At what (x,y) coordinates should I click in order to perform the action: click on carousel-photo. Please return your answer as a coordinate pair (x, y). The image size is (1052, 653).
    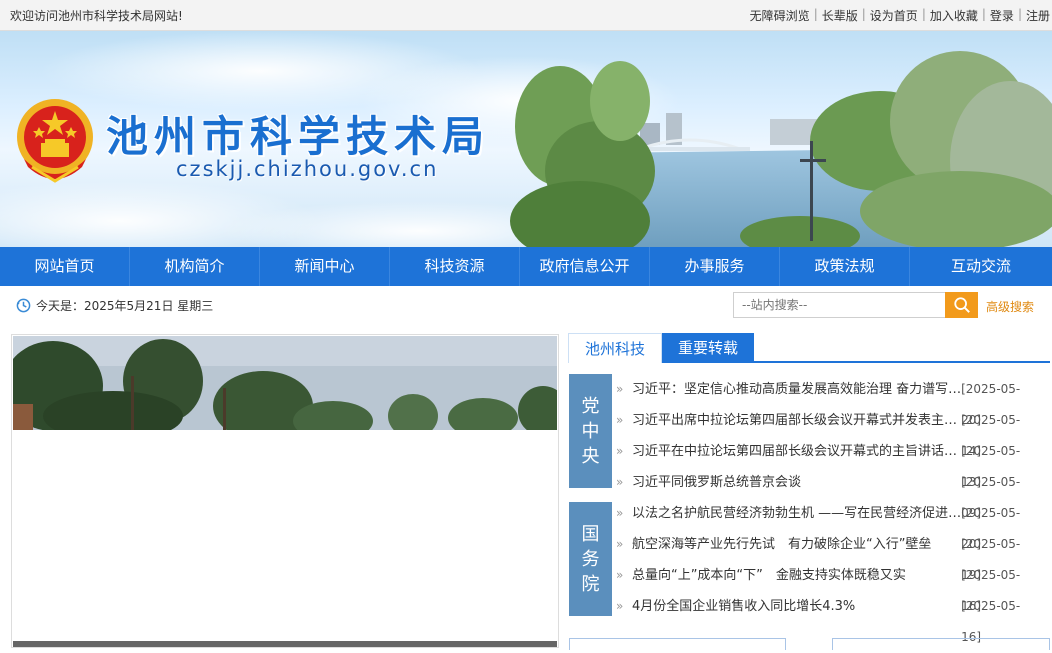
    Looking at the image, I should click on (285, 383).